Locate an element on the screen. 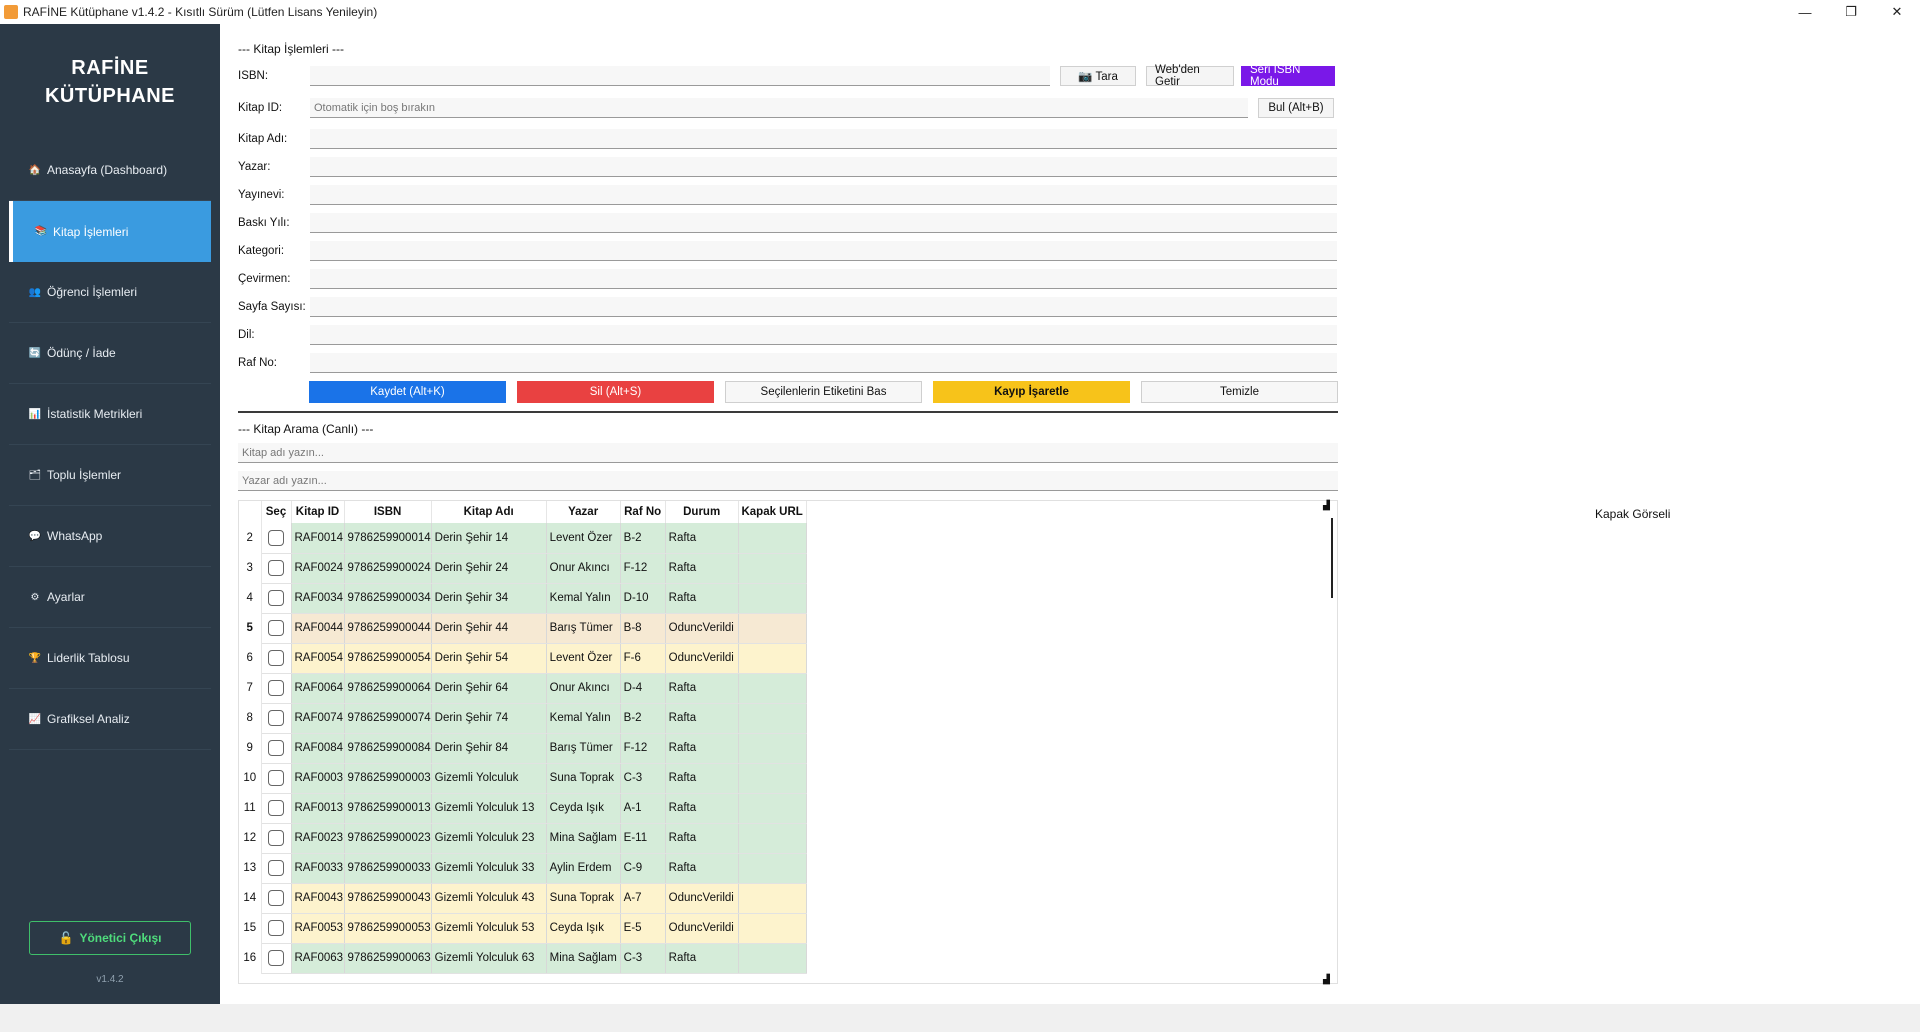 The height and width of the screenshot is (1032, 1920). sidebar-item-loans: 🔄 Ödünç / İade is located at coordinates (110, 353).